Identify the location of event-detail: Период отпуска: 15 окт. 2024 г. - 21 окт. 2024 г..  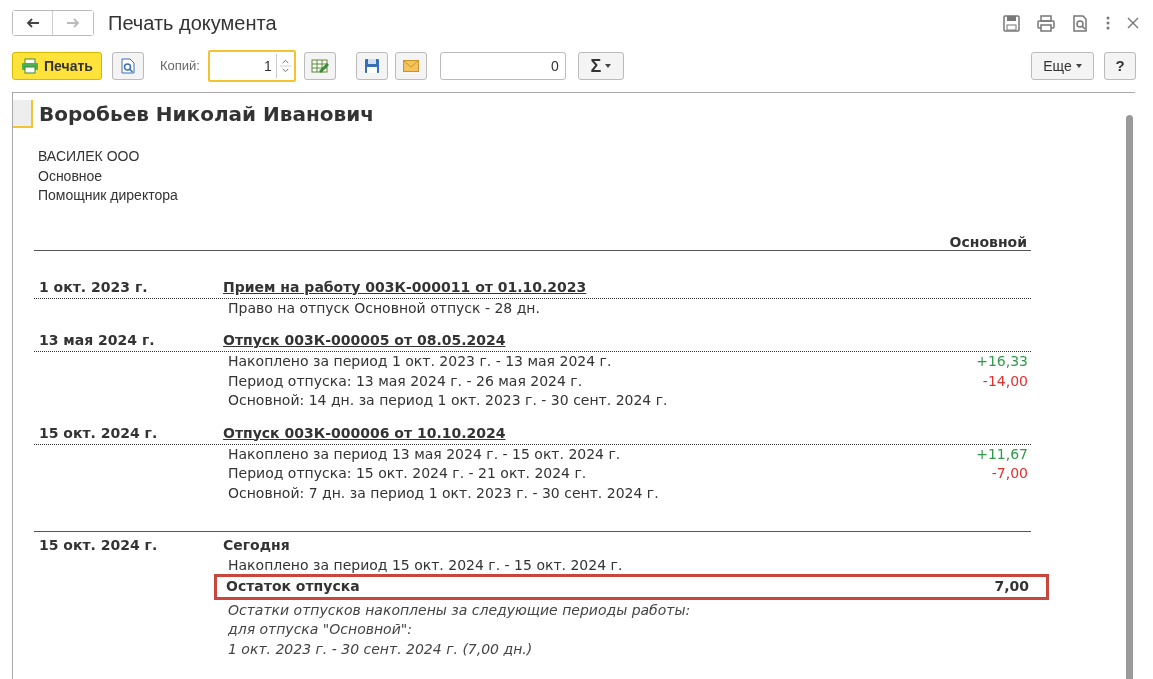
(407, 474).